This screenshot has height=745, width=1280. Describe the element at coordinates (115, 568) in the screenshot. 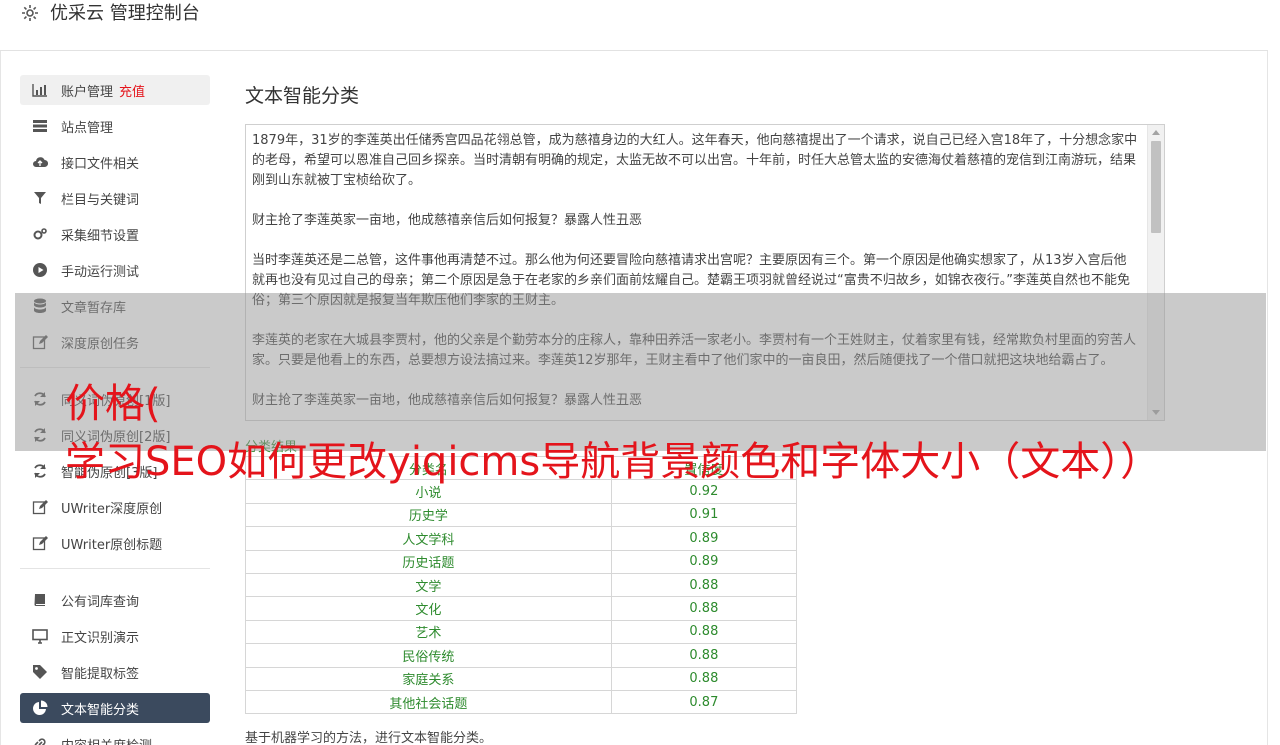

I see `sidebar-divider` at that location.